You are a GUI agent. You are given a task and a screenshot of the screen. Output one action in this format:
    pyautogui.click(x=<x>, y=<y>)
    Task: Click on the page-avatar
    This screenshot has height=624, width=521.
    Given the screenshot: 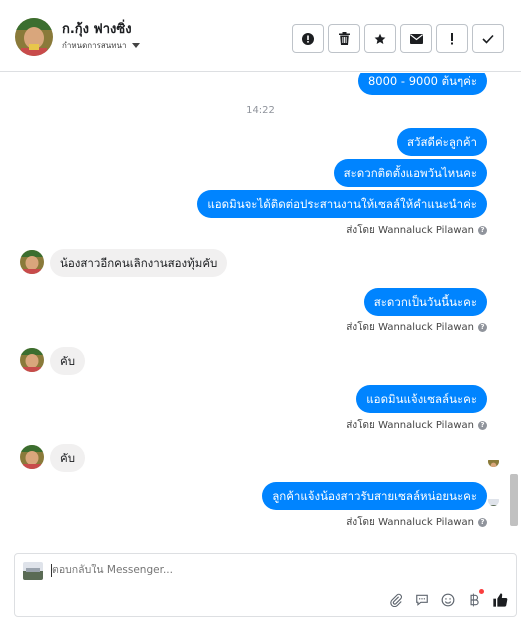 What is the action you would take?
    pyautogui.click(x=33, y=571)
    